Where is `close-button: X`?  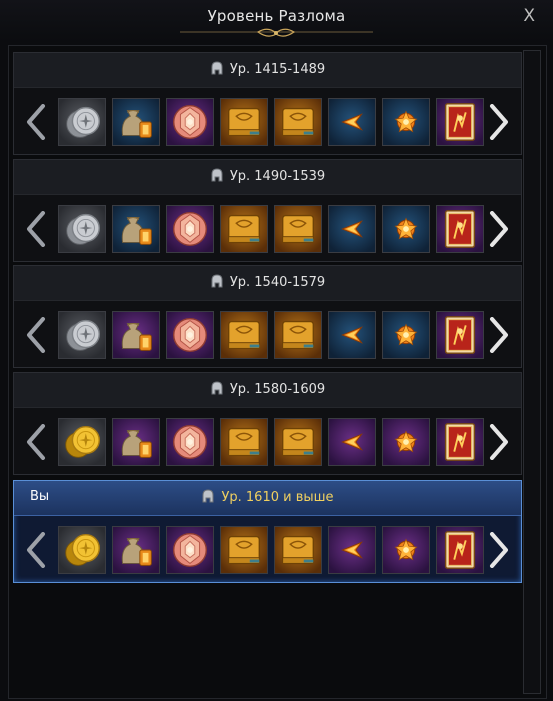 close-button: X is located at coordinates (529, 16).